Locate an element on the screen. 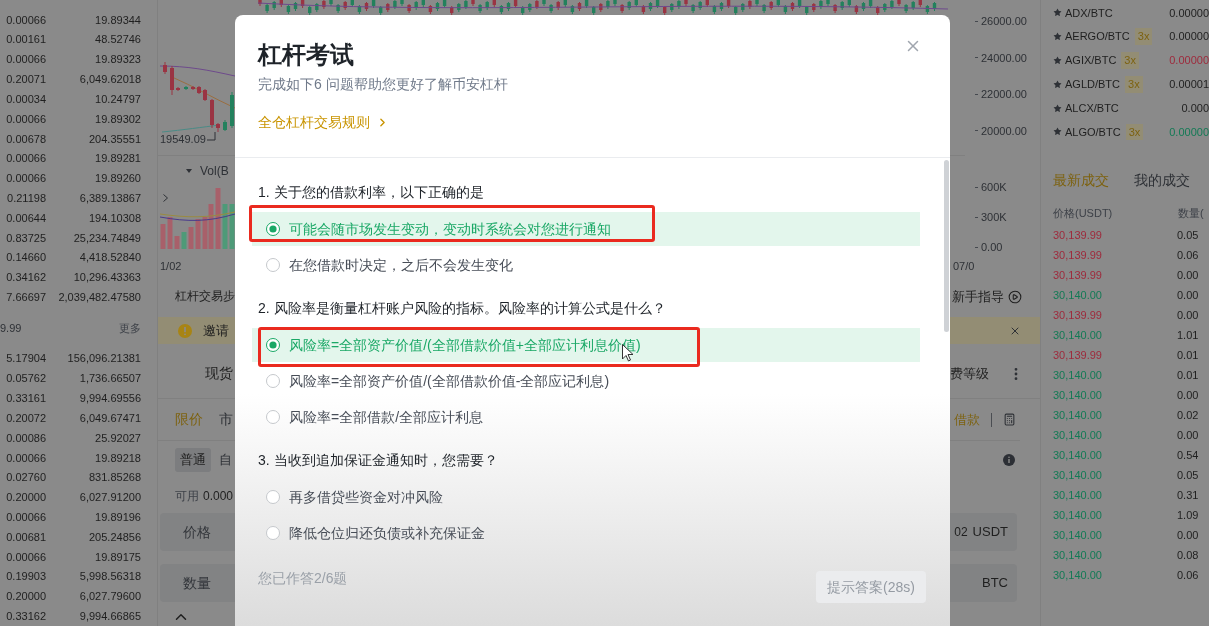 The height and width of the screenshot is (626, 1209). field-value: 02 is located at coordinates (961, 532).